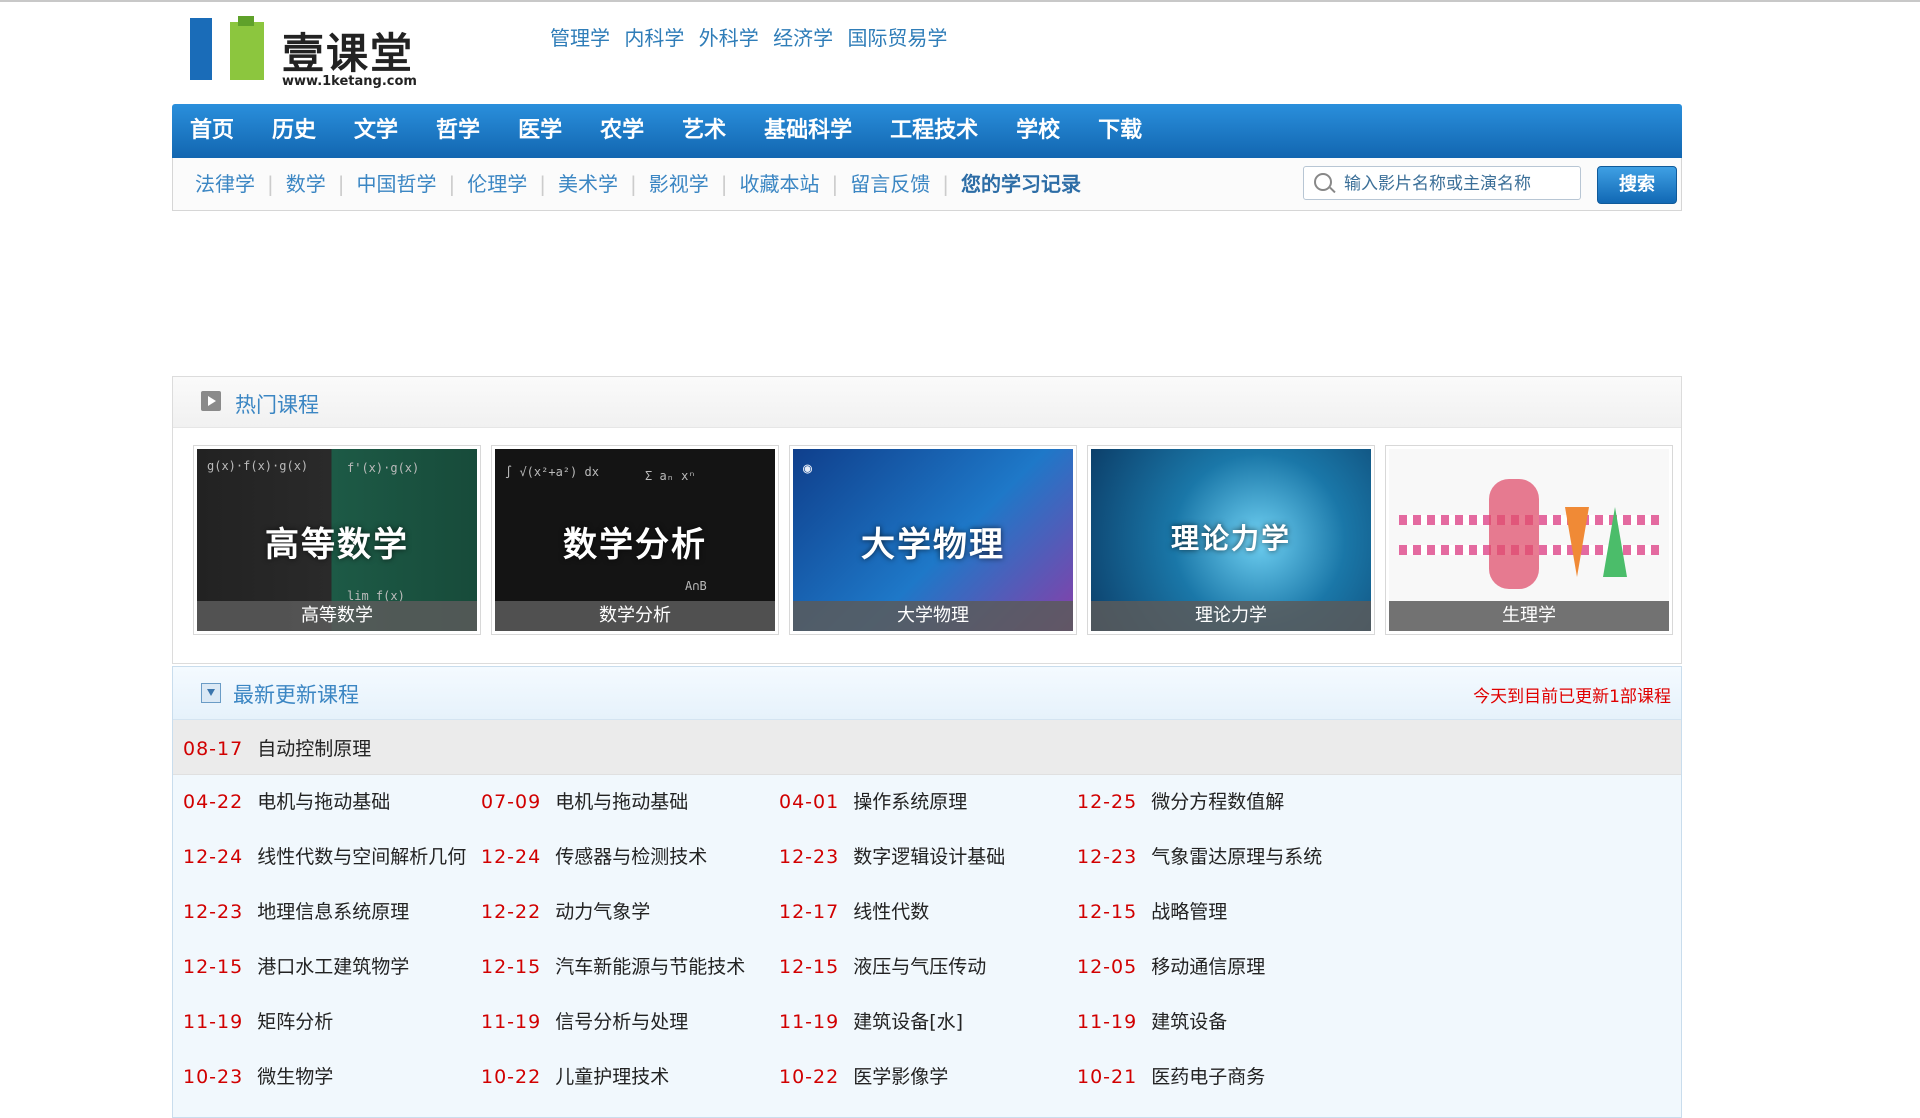  I want to click on sub-nav-links: 法律学 | 数学 | 中国哲学 | 伦理学 | 美术学 | 影视学 | 收藏本站 | 留言反馈 | 您的学习记录, so click(638, 184).